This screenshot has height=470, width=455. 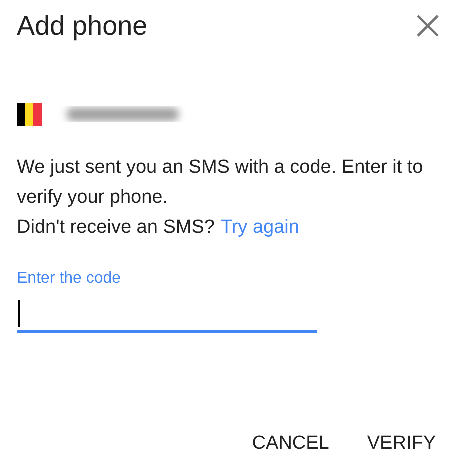 What do you see at coordinates (260, 228) in the screenshot?
I see `try-again-link: Try again` at bounding box center [260, 228].